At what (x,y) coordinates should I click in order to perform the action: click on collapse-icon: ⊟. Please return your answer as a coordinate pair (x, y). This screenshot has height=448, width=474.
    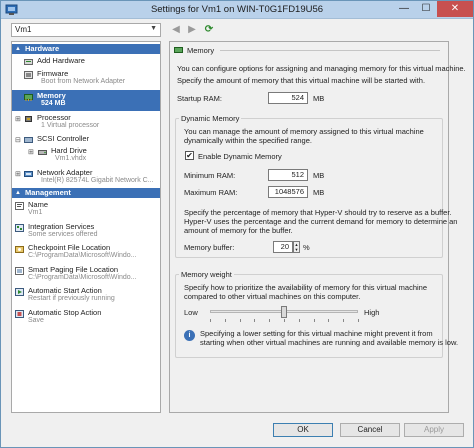
    Looking at the image, I should click on (18, 140).